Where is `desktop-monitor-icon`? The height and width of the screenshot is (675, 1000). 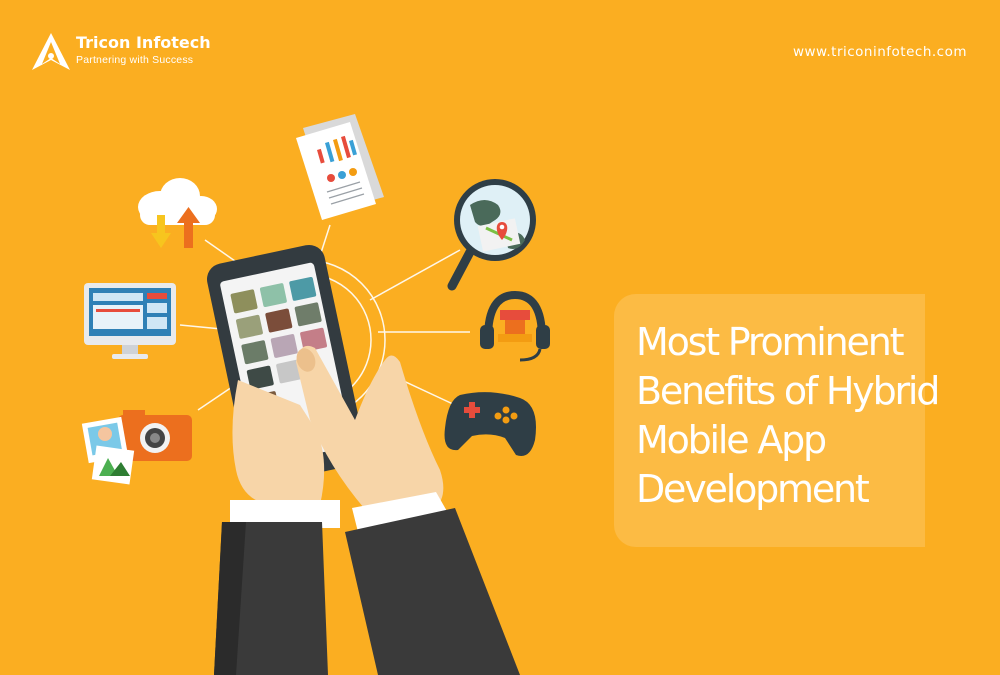 desktop-monitor-icon is located at coordinates (130, 321).